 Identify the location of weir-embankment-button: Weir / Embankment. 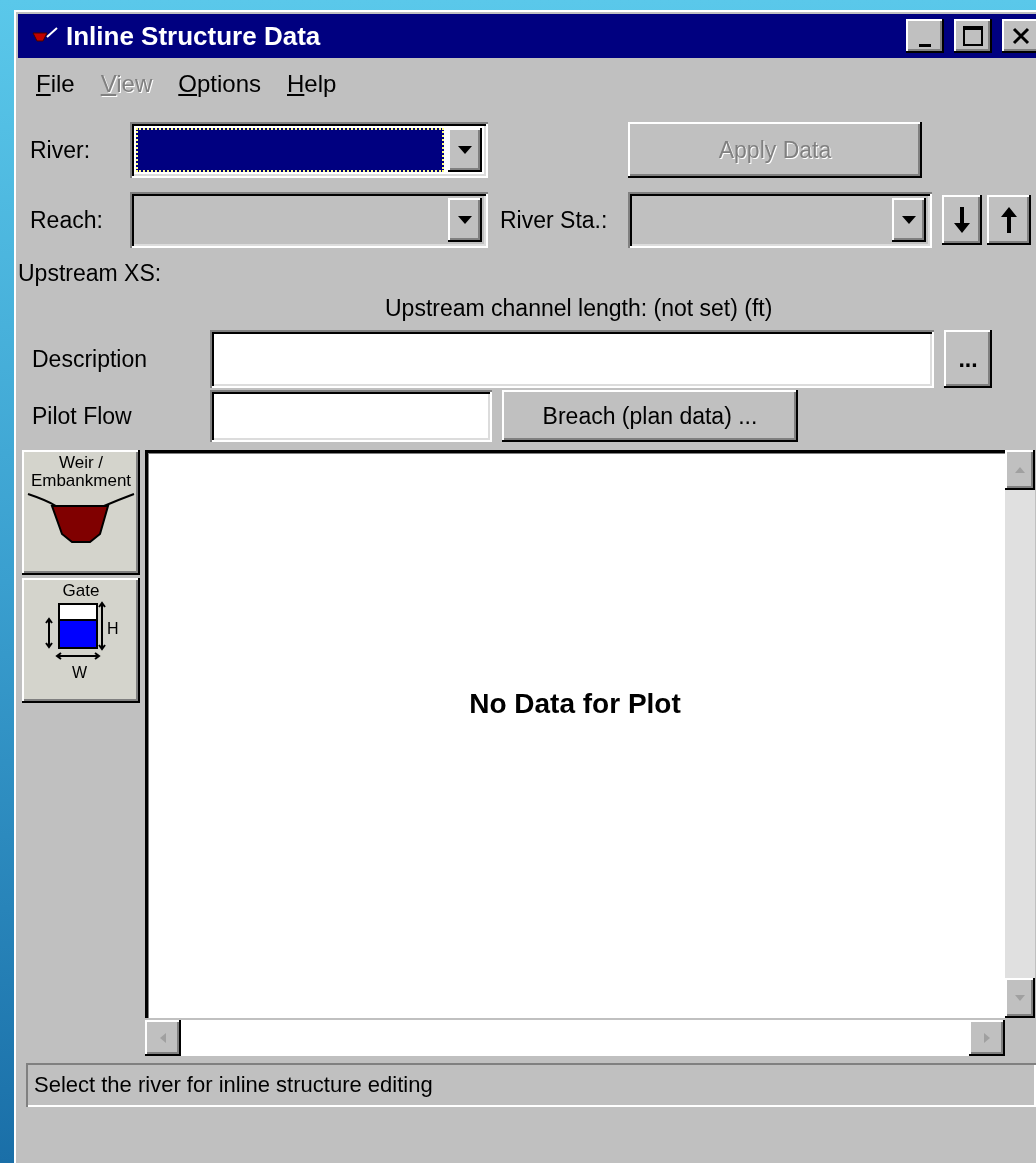
(81, 512).